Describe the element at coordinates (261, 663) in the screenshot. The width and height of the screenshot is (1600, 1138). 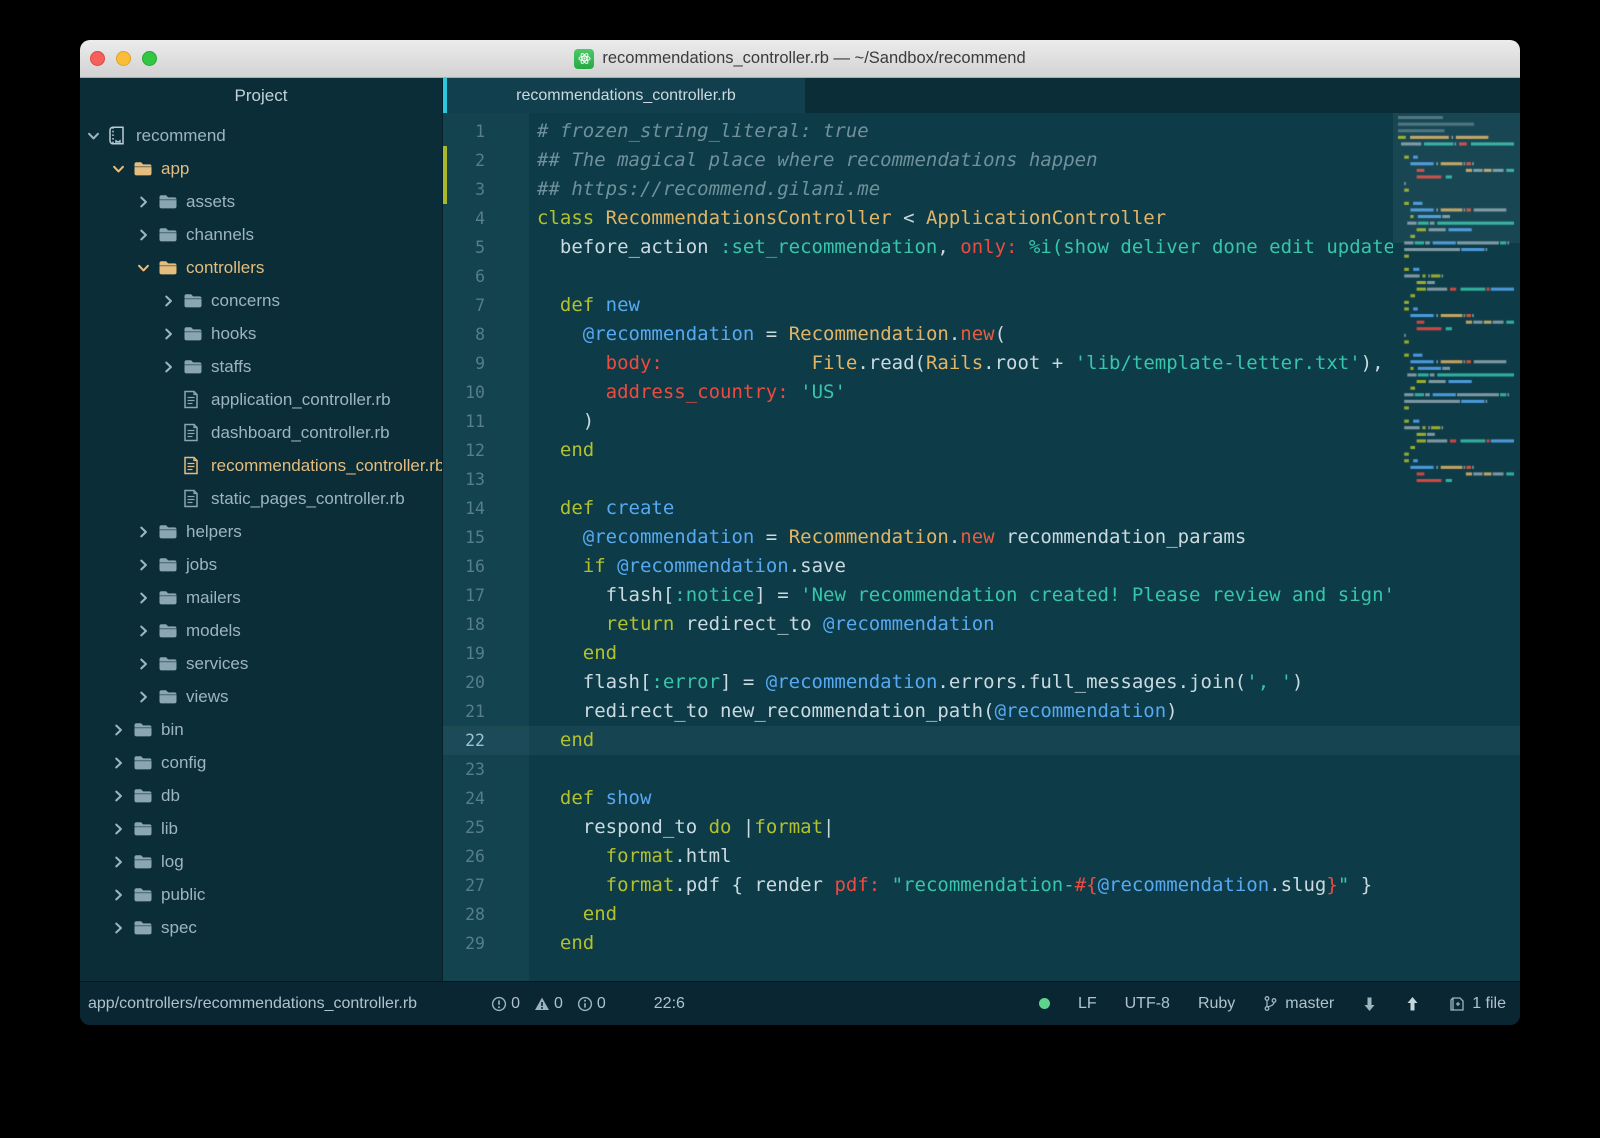
I see `tree-item-services: services` at that location.